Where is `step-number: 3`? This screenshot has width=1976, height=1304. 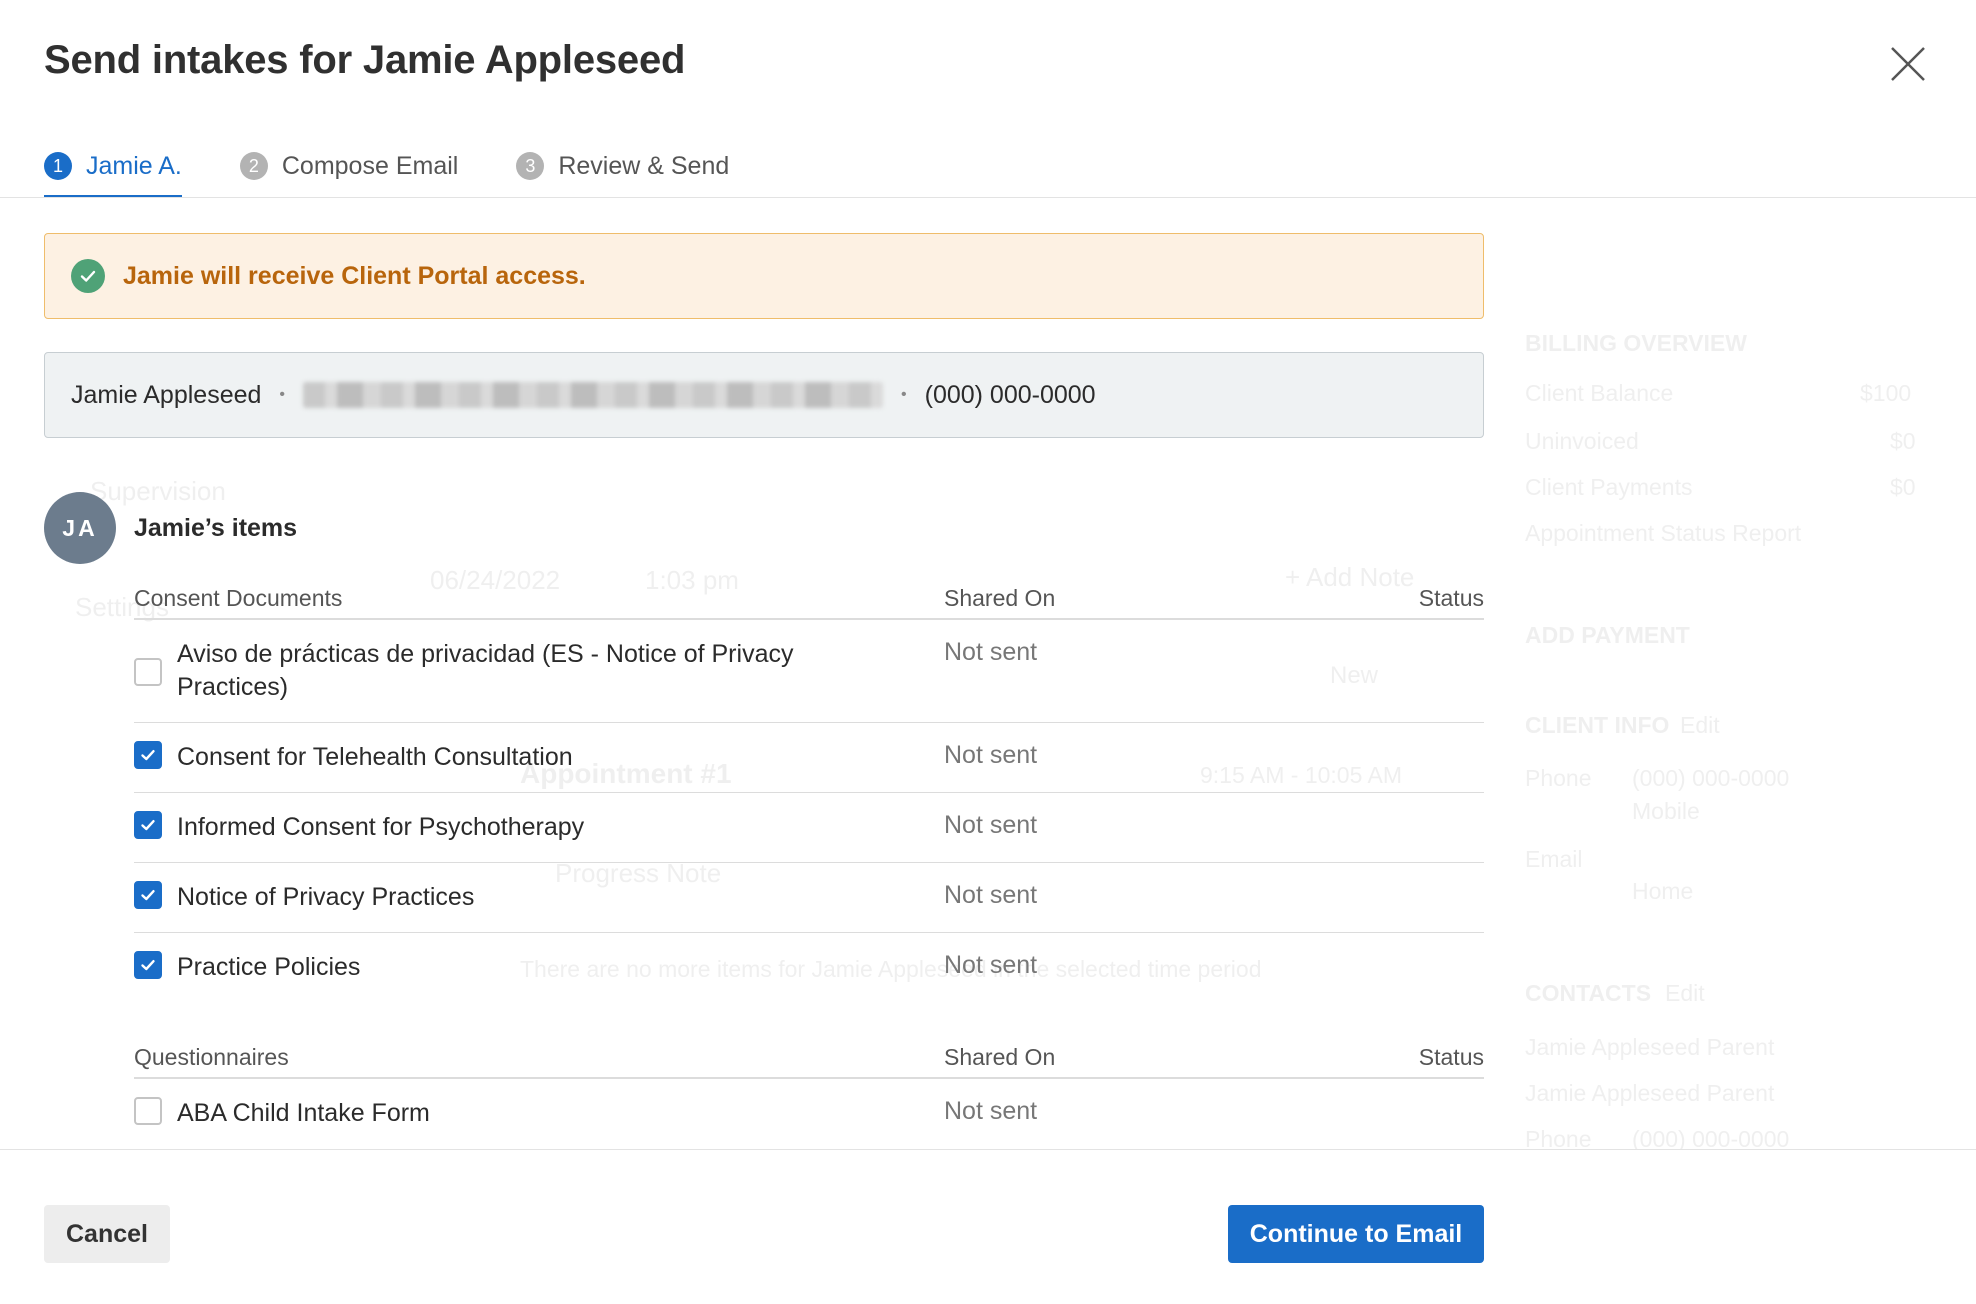
step-number: 3 is located at coordinates (530, 166).